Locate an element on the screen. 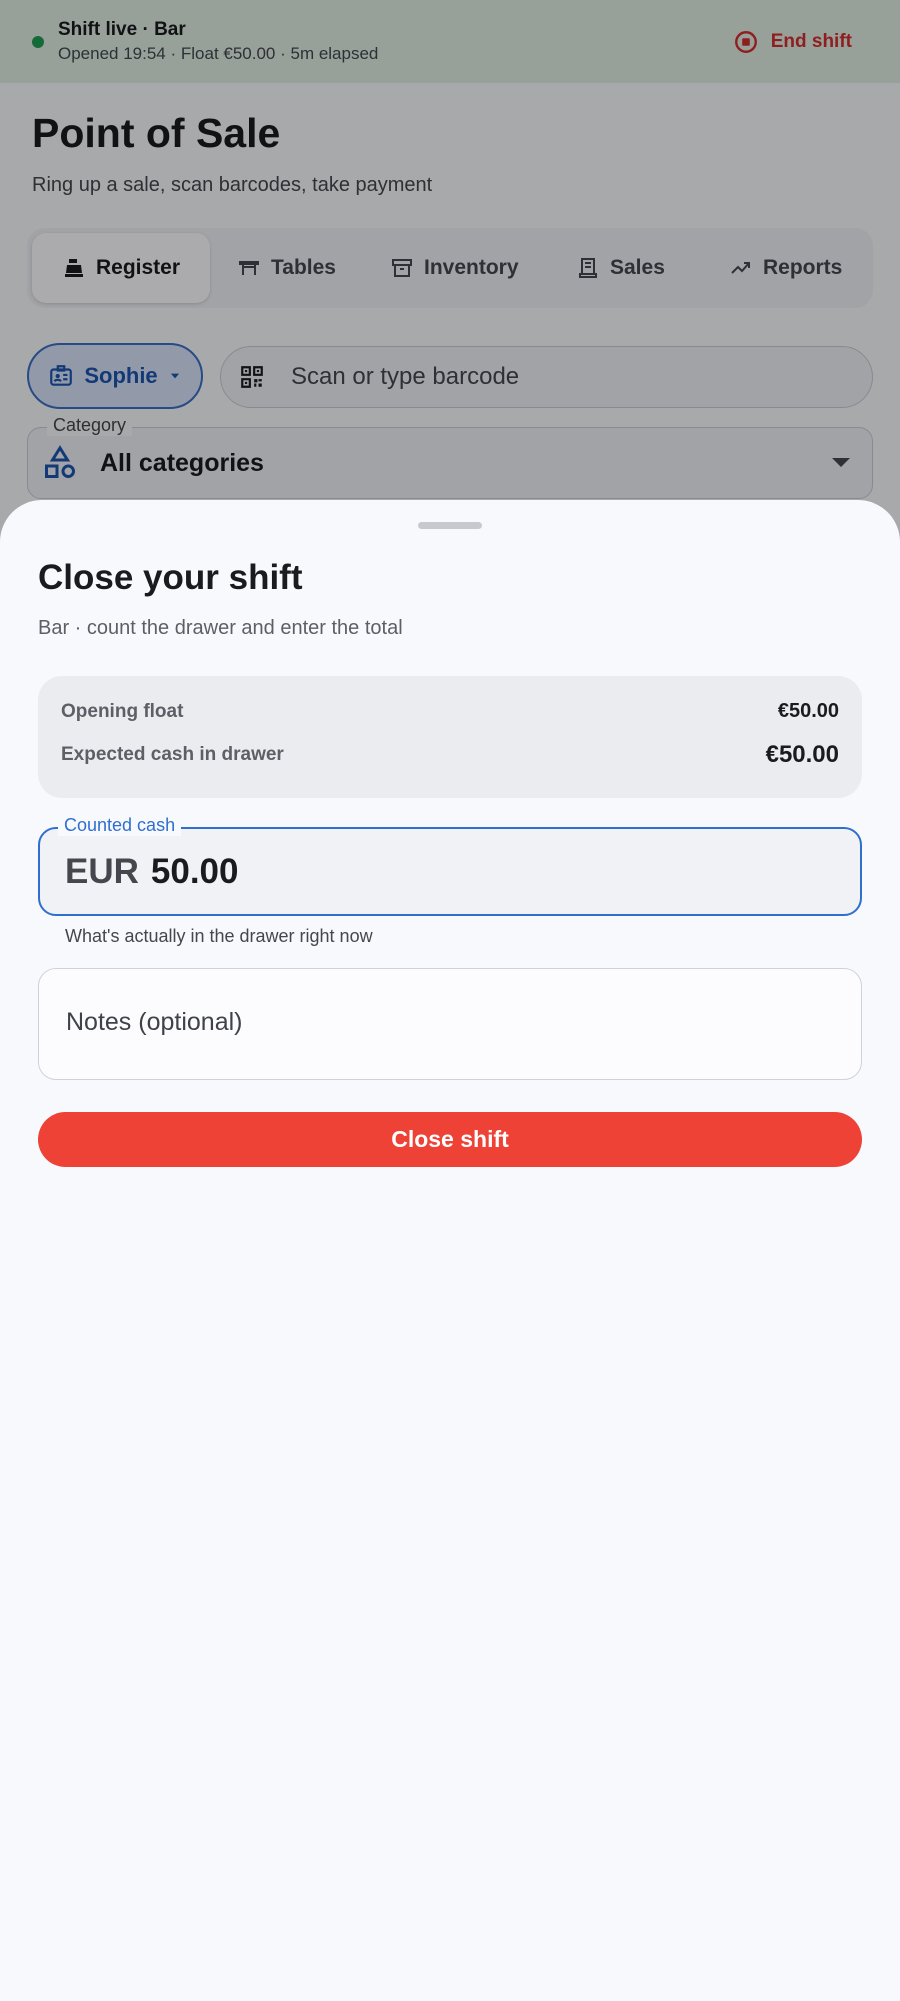  notes-field is located at coordinates (450, 1024).